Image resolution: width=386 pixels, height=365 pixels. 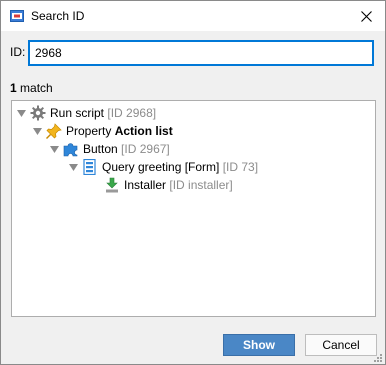 What do you see at coordinates (377, 356) in the screenshot?
I see `resize-grip-icon` at bounding box center [377, 356].